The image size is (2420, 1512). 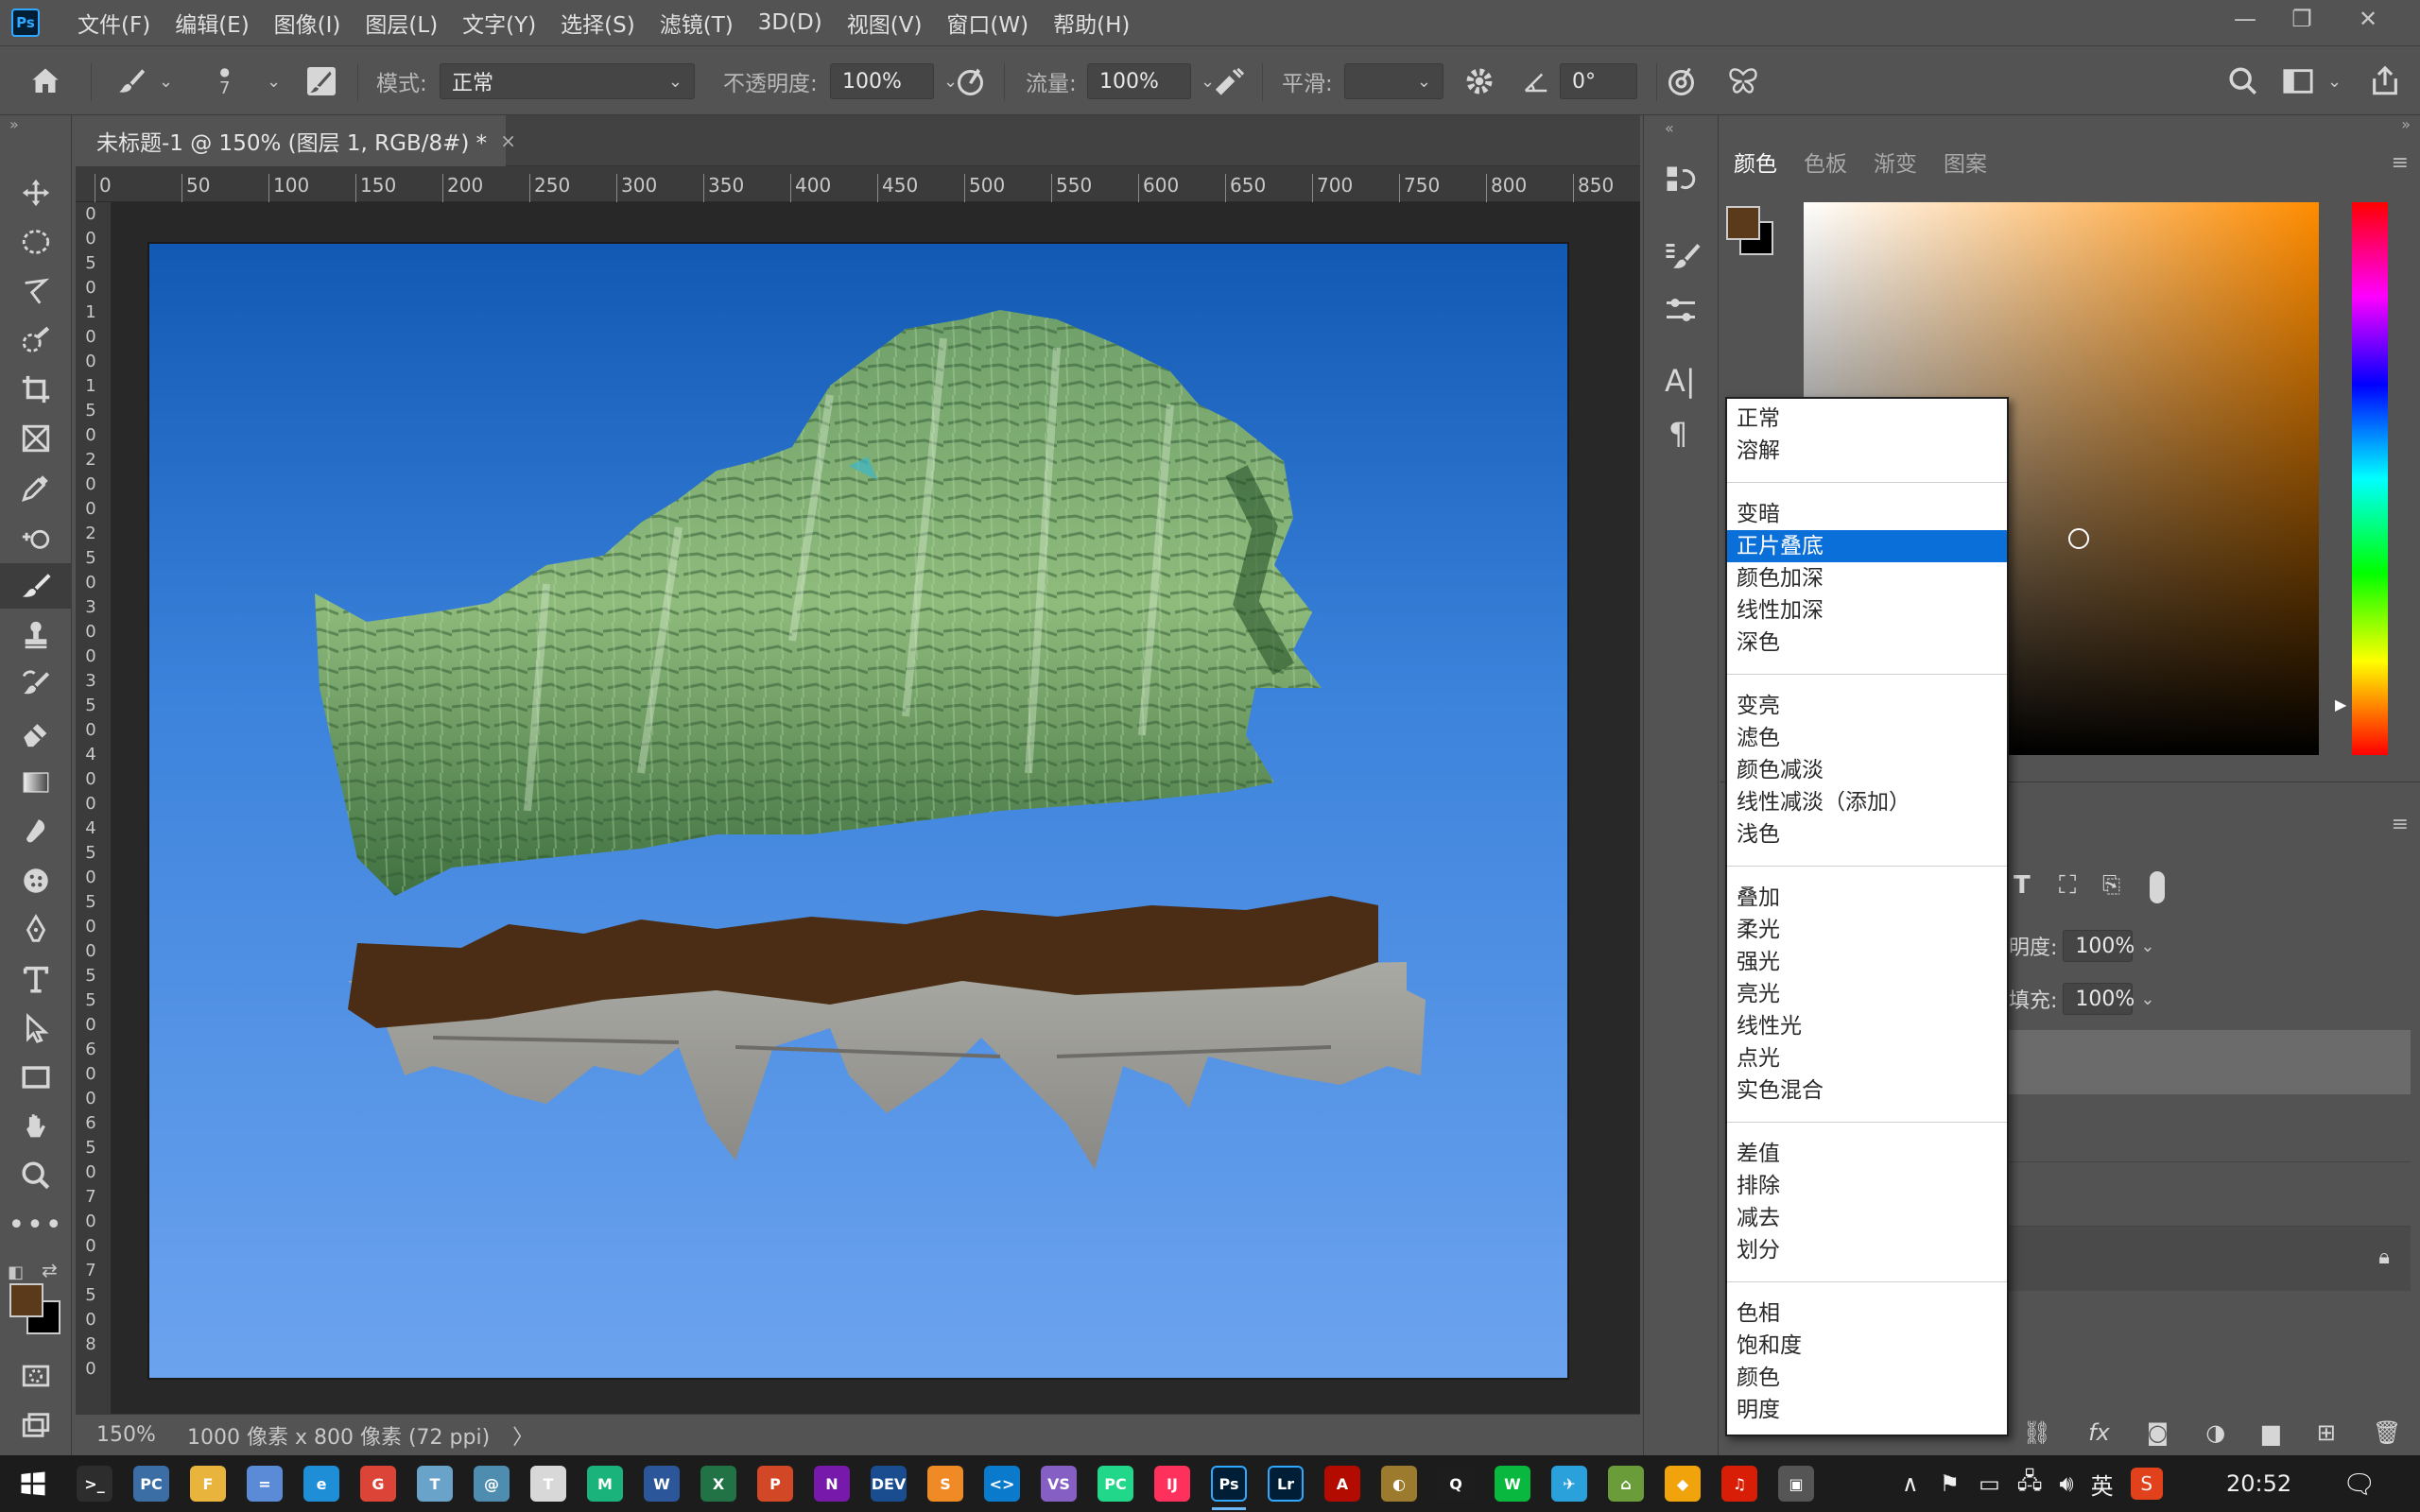 What do you see at coordinates (225, 81) in the screenshot?
I see `brush-size-picker: ● 7` at bounding box center [225, 81].